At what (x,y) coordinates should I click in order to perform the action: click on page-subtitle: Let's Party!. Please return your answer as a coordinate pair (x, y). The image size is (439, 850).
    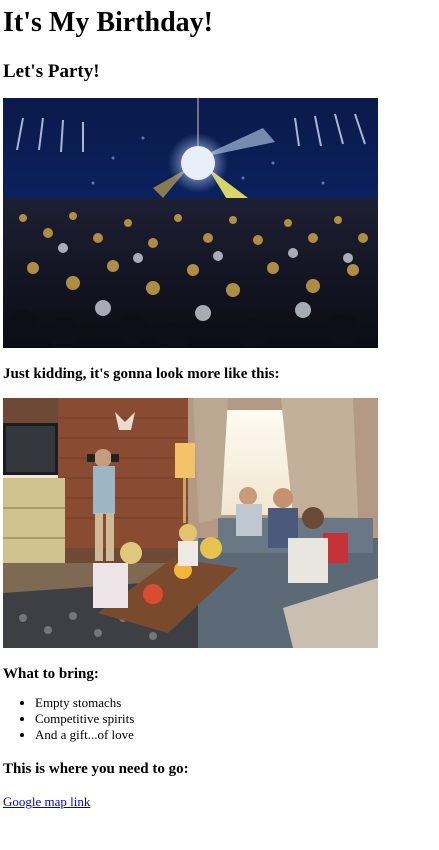
    Looking at the image, I should click on (51, 71).